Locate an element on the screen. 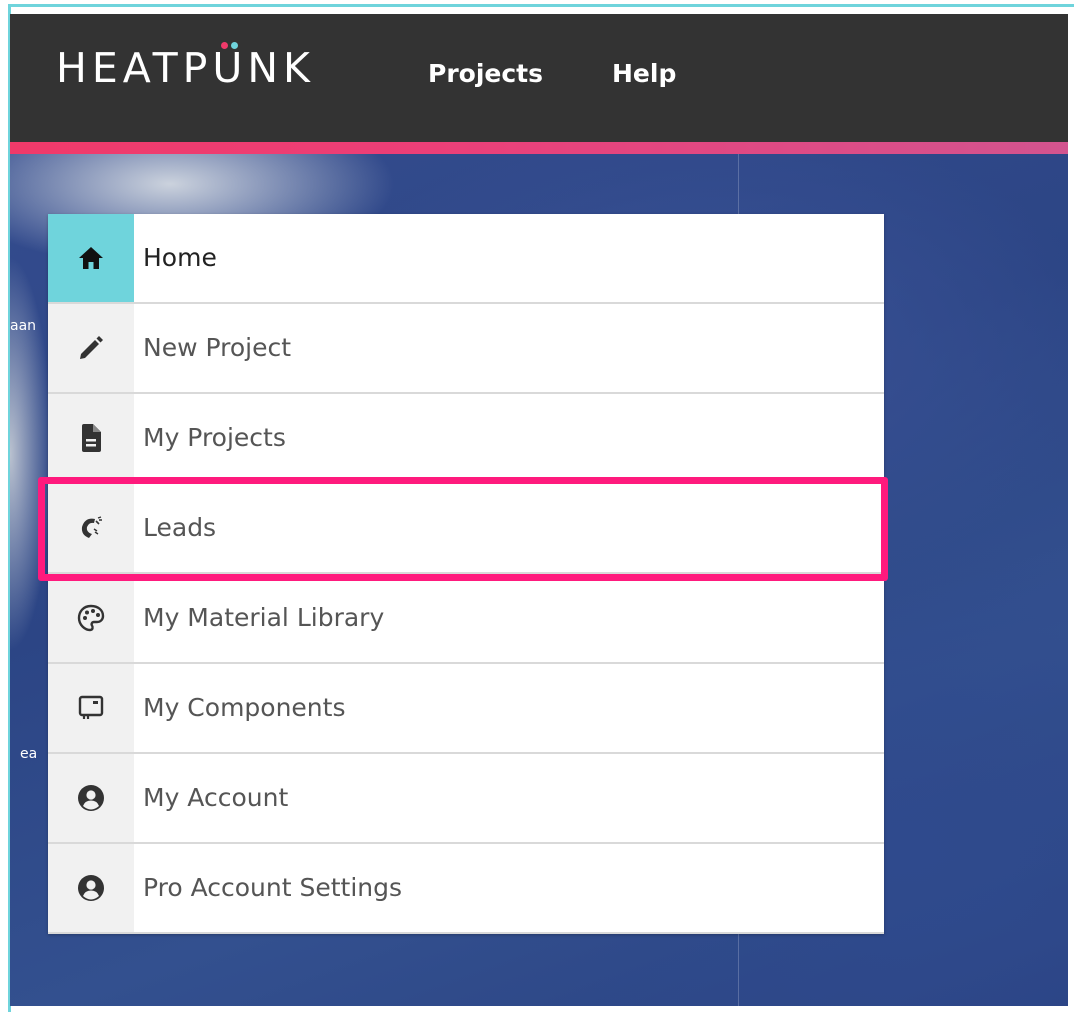 The image size is (1074, 1012). menu-item-label: Home is located at coordinates (180, 257).